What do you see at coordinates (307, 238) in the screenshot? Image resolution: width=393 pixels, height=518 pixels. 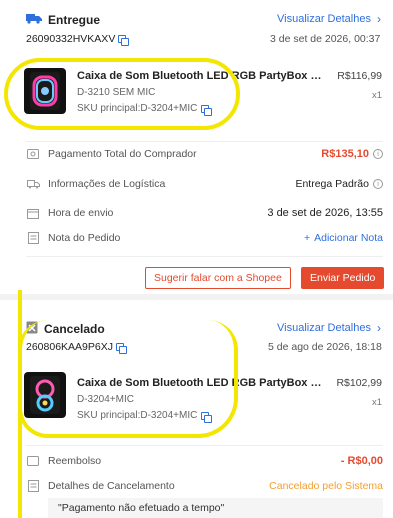 I see `plus-icon: +` at bounding box center [307, 238].